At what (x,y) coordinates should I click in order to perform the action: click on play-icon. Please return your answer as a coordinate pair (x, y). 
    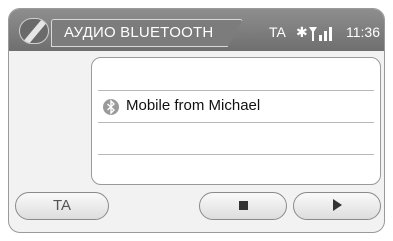
    Looking at the image, I should click on (337, 205).